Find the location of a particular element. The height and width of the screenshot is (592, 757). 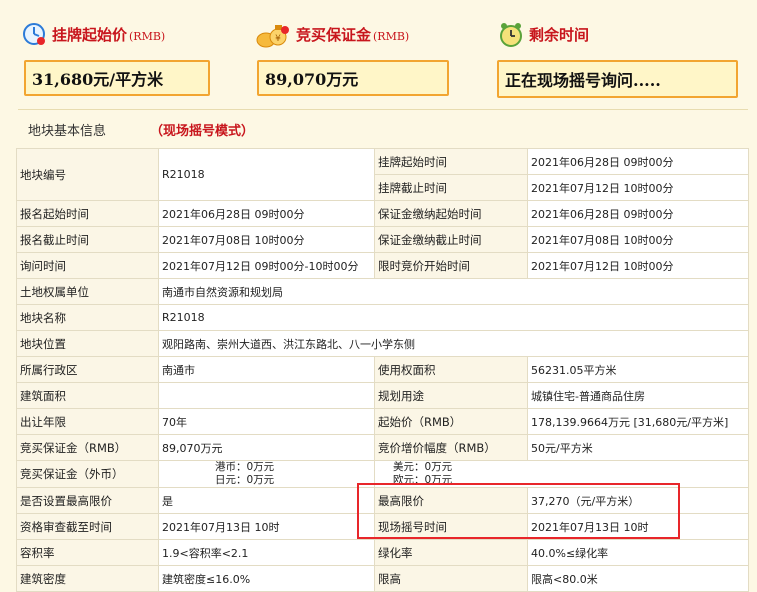

table-key: 是否设置最高限价 is located at coordinates (87, 500).